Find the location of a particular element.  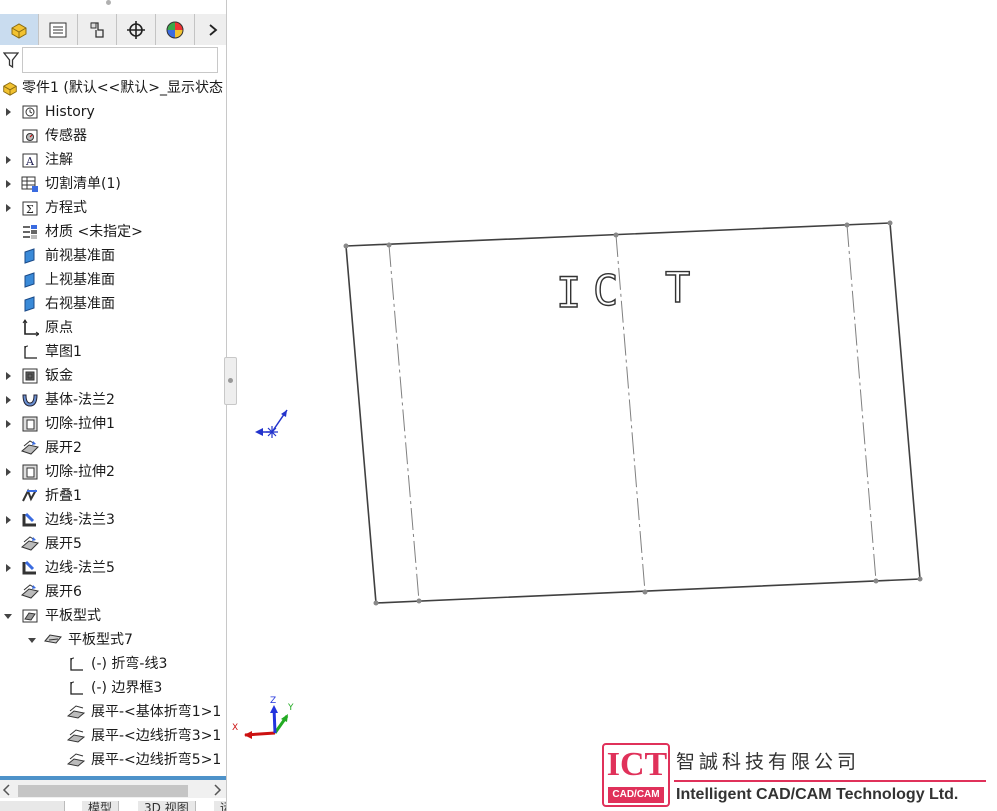

tree-item-label: 边线-法兰3 is located at coordinates (80, 520).